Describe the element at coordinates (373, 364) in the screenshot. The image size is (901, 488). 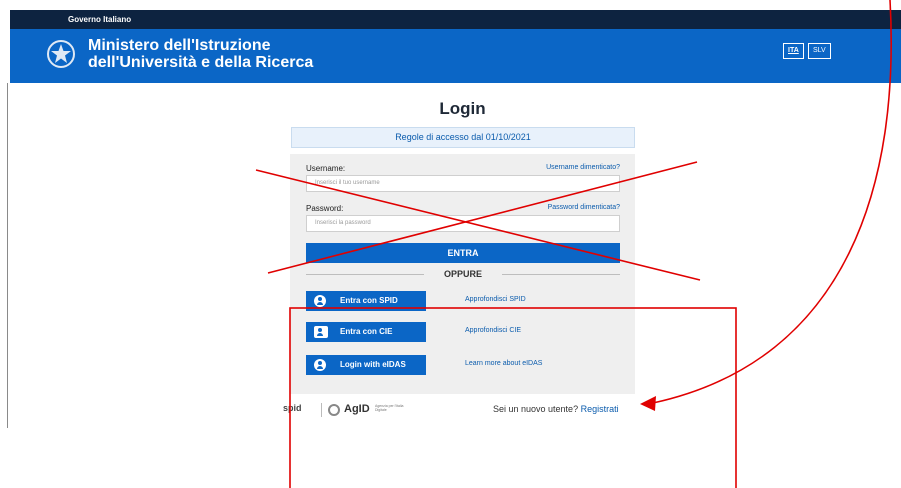
I see `eidas-login-label: Login with eIDAS` at that location.